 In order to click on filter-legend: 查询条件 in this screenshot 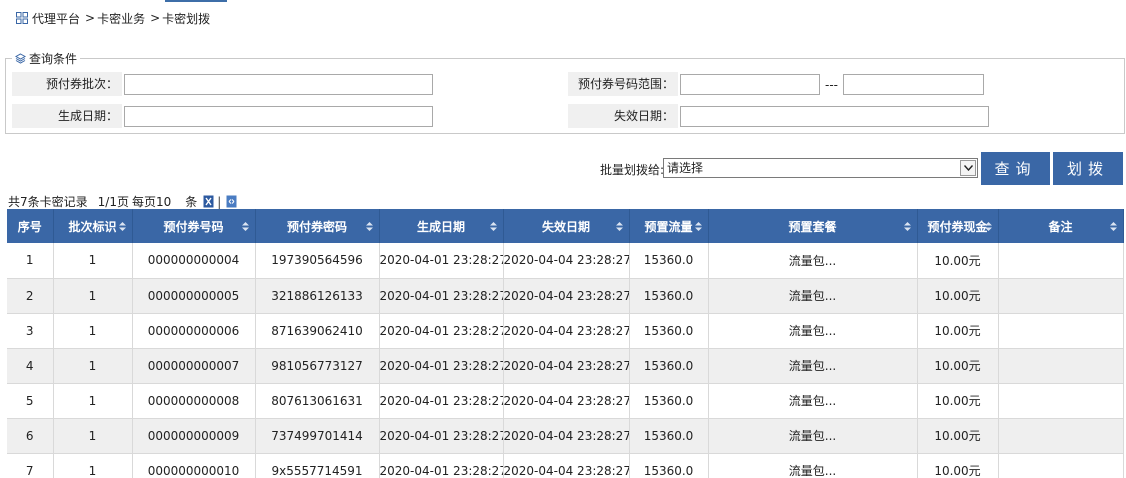, I will do `click(46, 58)`.